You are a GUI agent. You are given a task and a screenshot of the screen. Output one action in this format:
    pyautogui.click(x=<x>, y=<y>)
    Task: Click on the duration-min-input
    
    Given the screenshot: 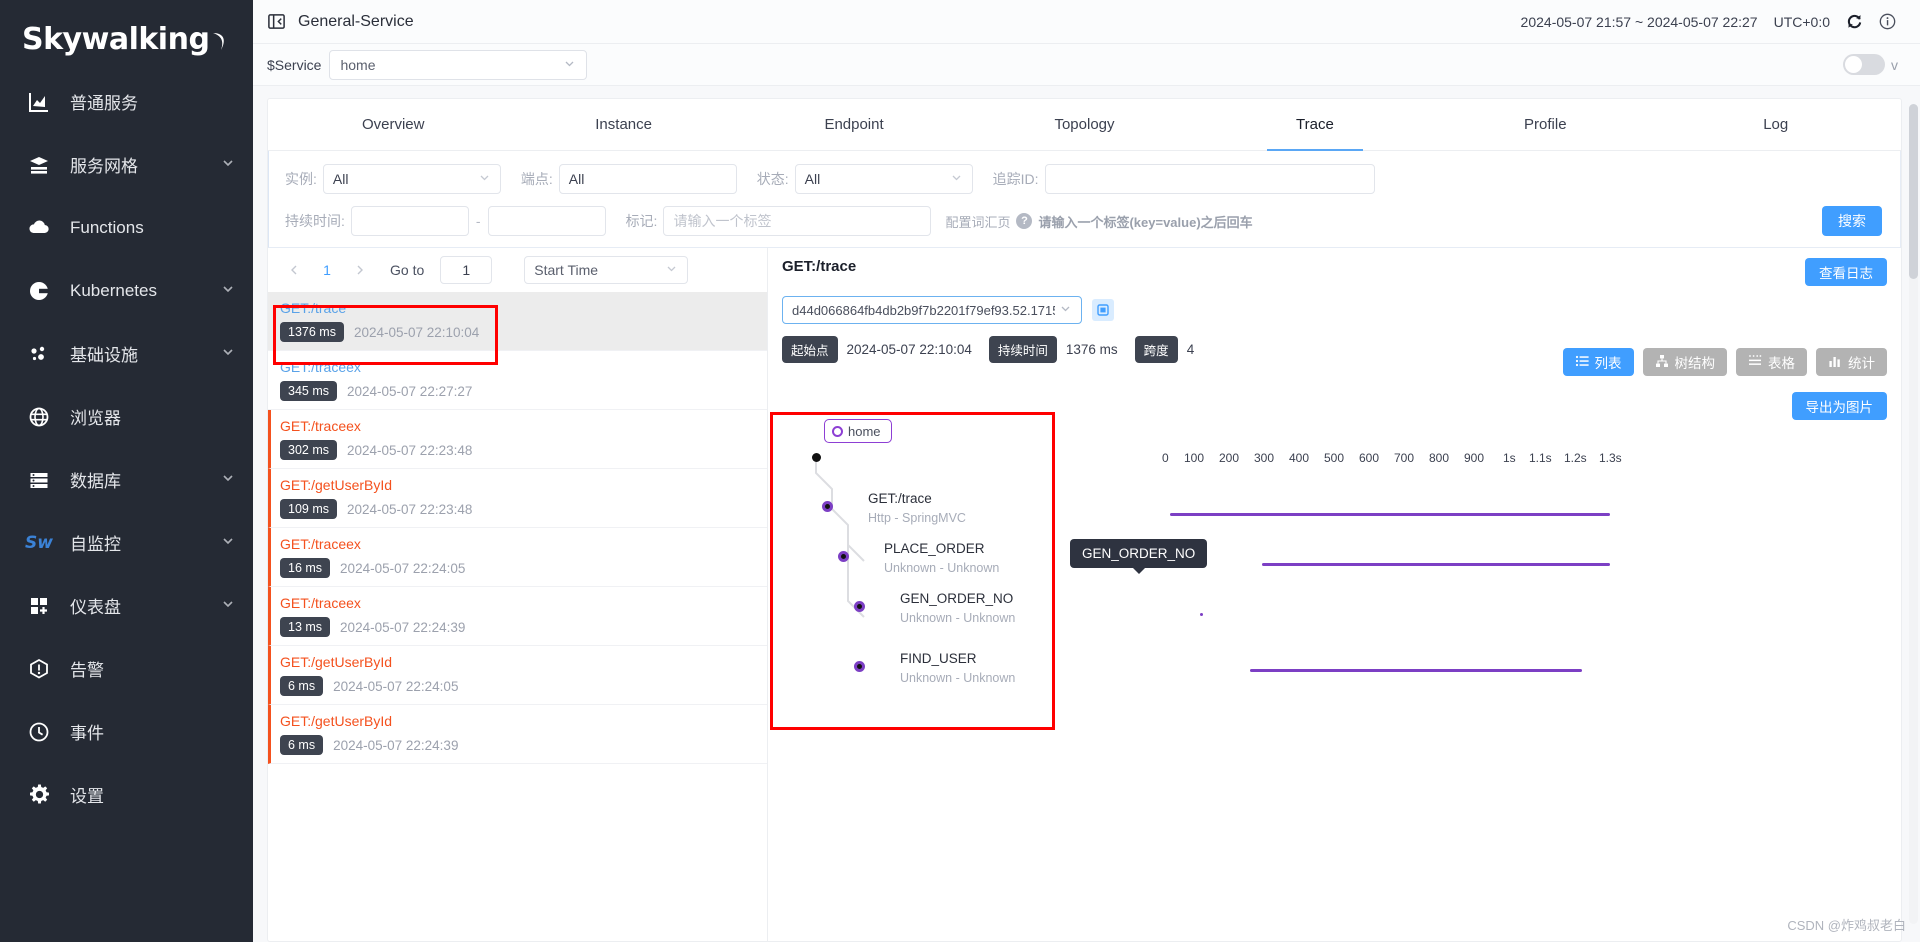 What is the action you would take?
    pyautogui.click(x=409, y=221)
    